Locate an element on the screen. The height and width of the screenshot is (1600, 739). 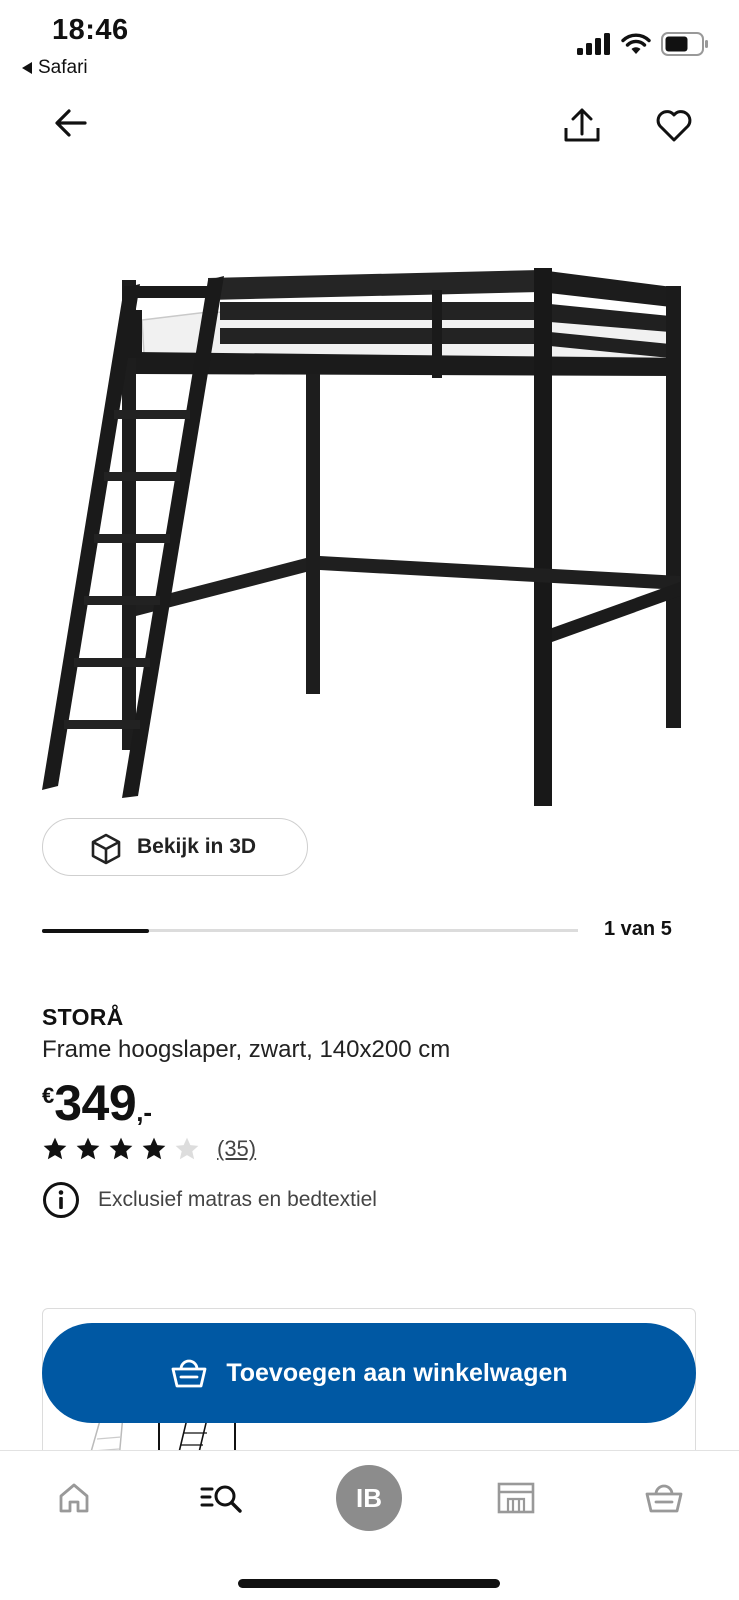
rating-row: (35) is located at coordinates (149, 1149).